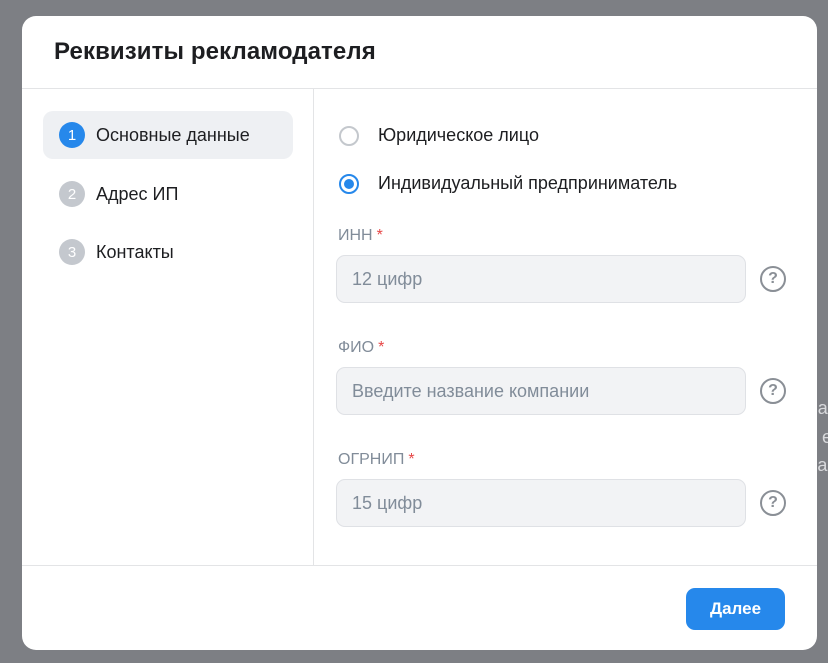 The image size is (828, 663). I want to click on fio-input, so click(541, 391).